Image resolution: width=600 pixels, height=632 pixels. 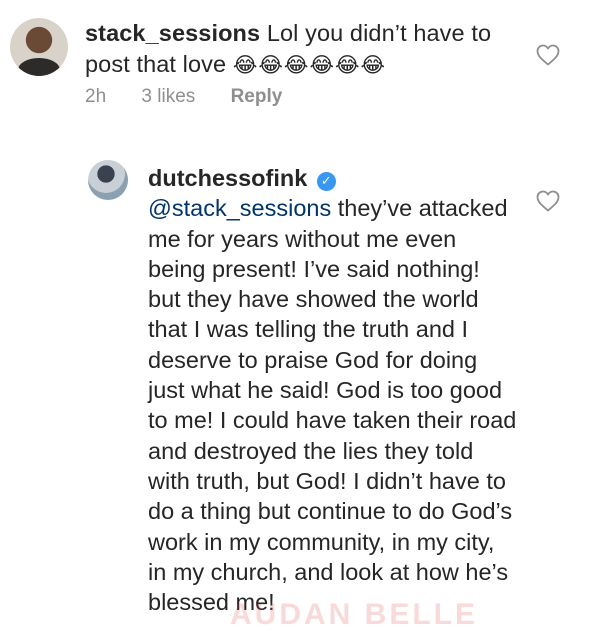 I want to click on dutchessofink-avatar, so click(x=108, y=180).